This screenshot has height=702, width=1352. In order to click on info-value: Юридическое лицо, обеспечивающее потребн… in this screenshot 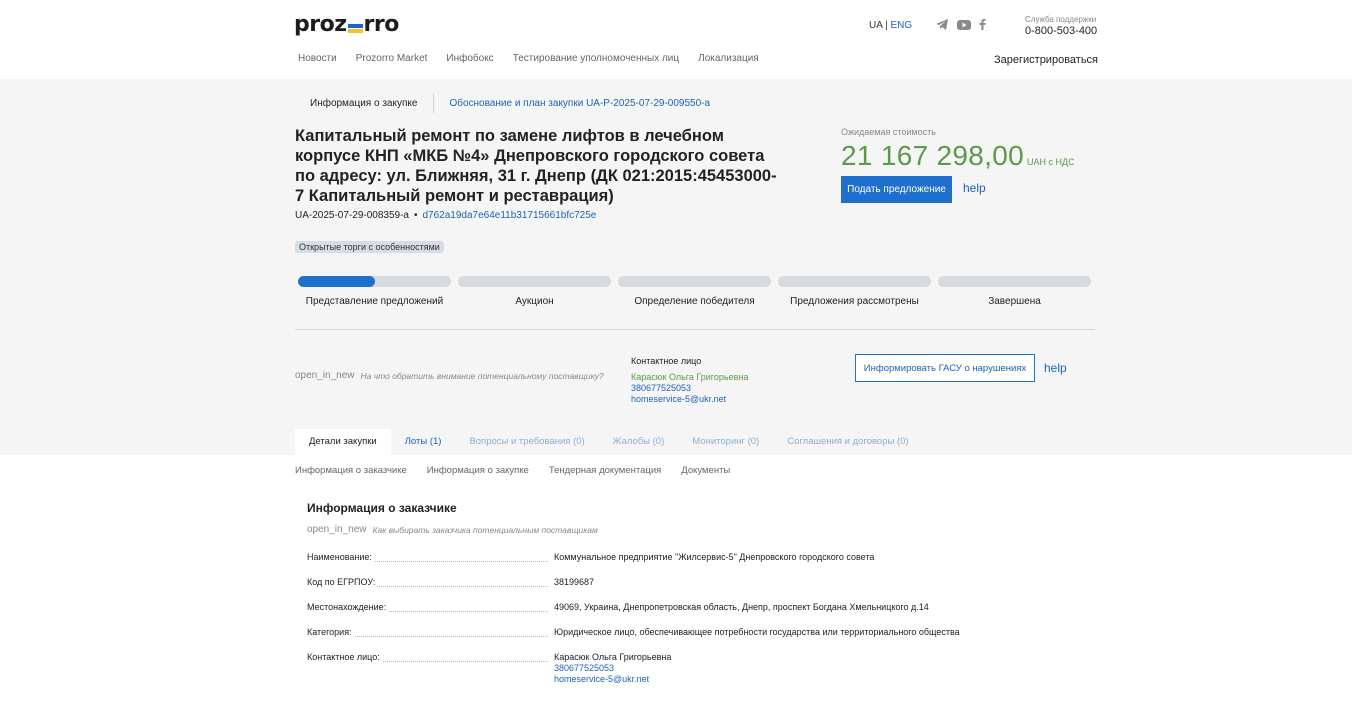, I will do `click(757, 632)`.